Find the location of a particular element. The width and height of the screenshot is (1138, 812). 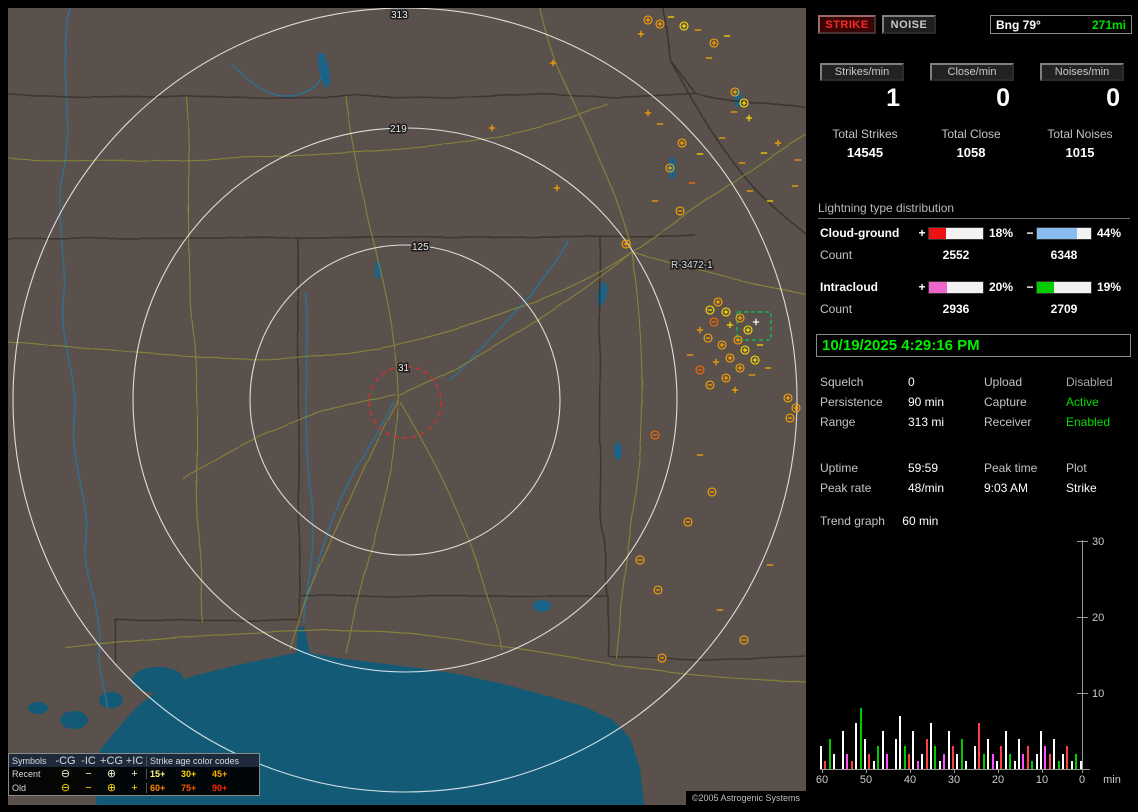

bearing-display: Bng 79° 271mi is located at coordinates (1061, 24).